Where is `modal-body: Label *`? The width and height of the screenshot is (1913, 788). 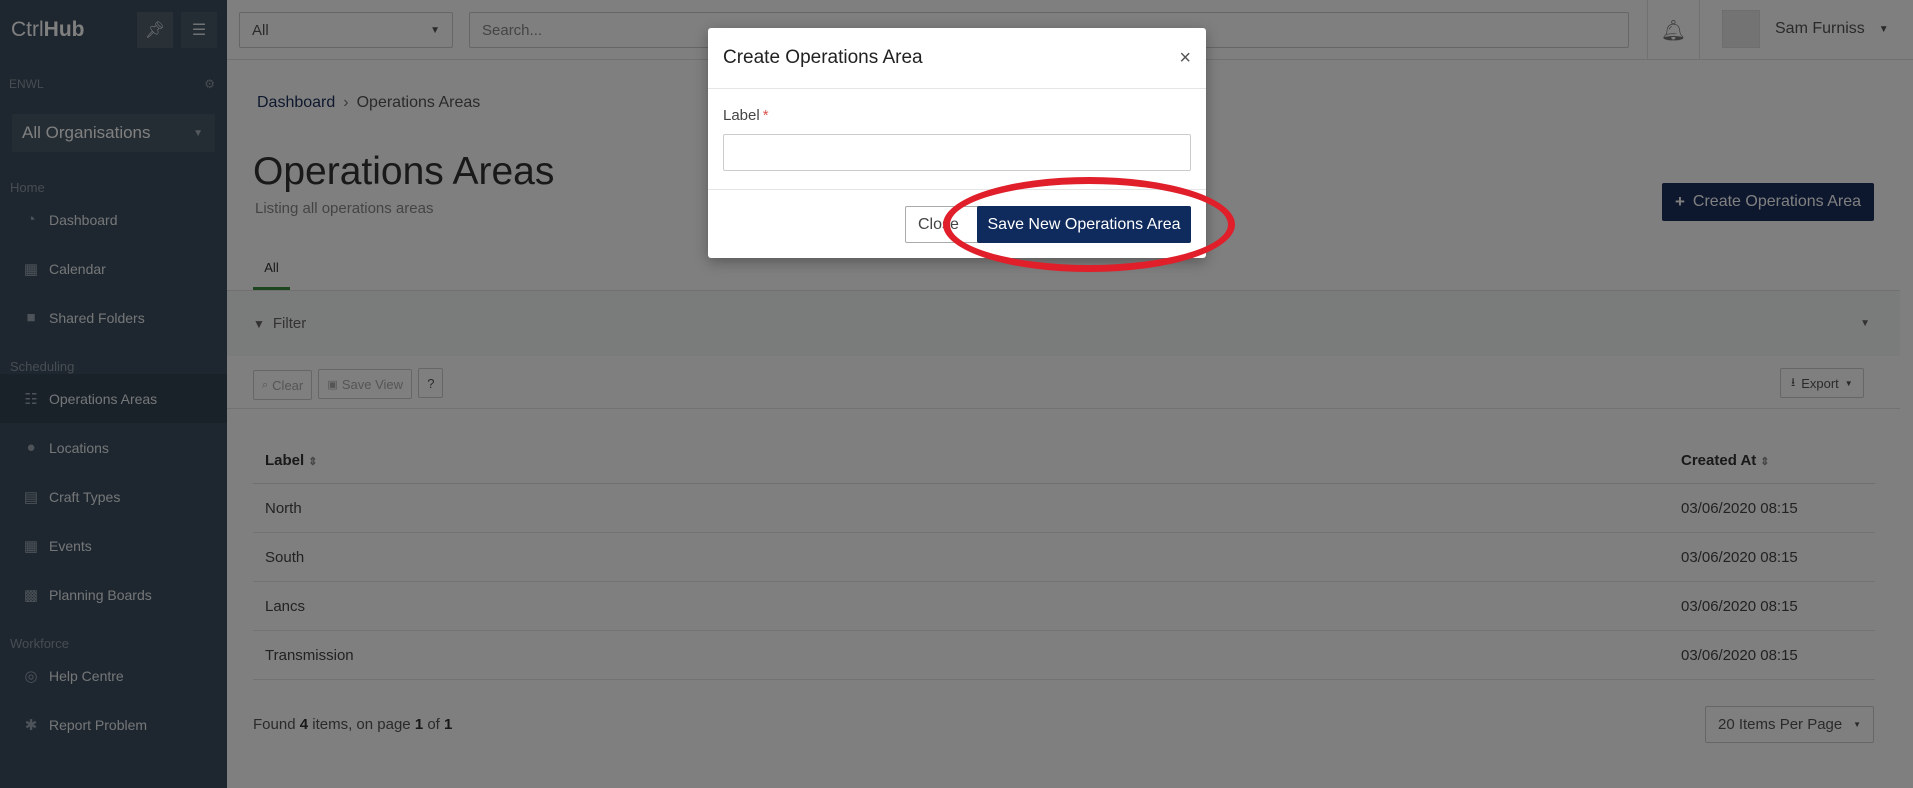 modal-body: Label * is located at coordinates (957, 139).